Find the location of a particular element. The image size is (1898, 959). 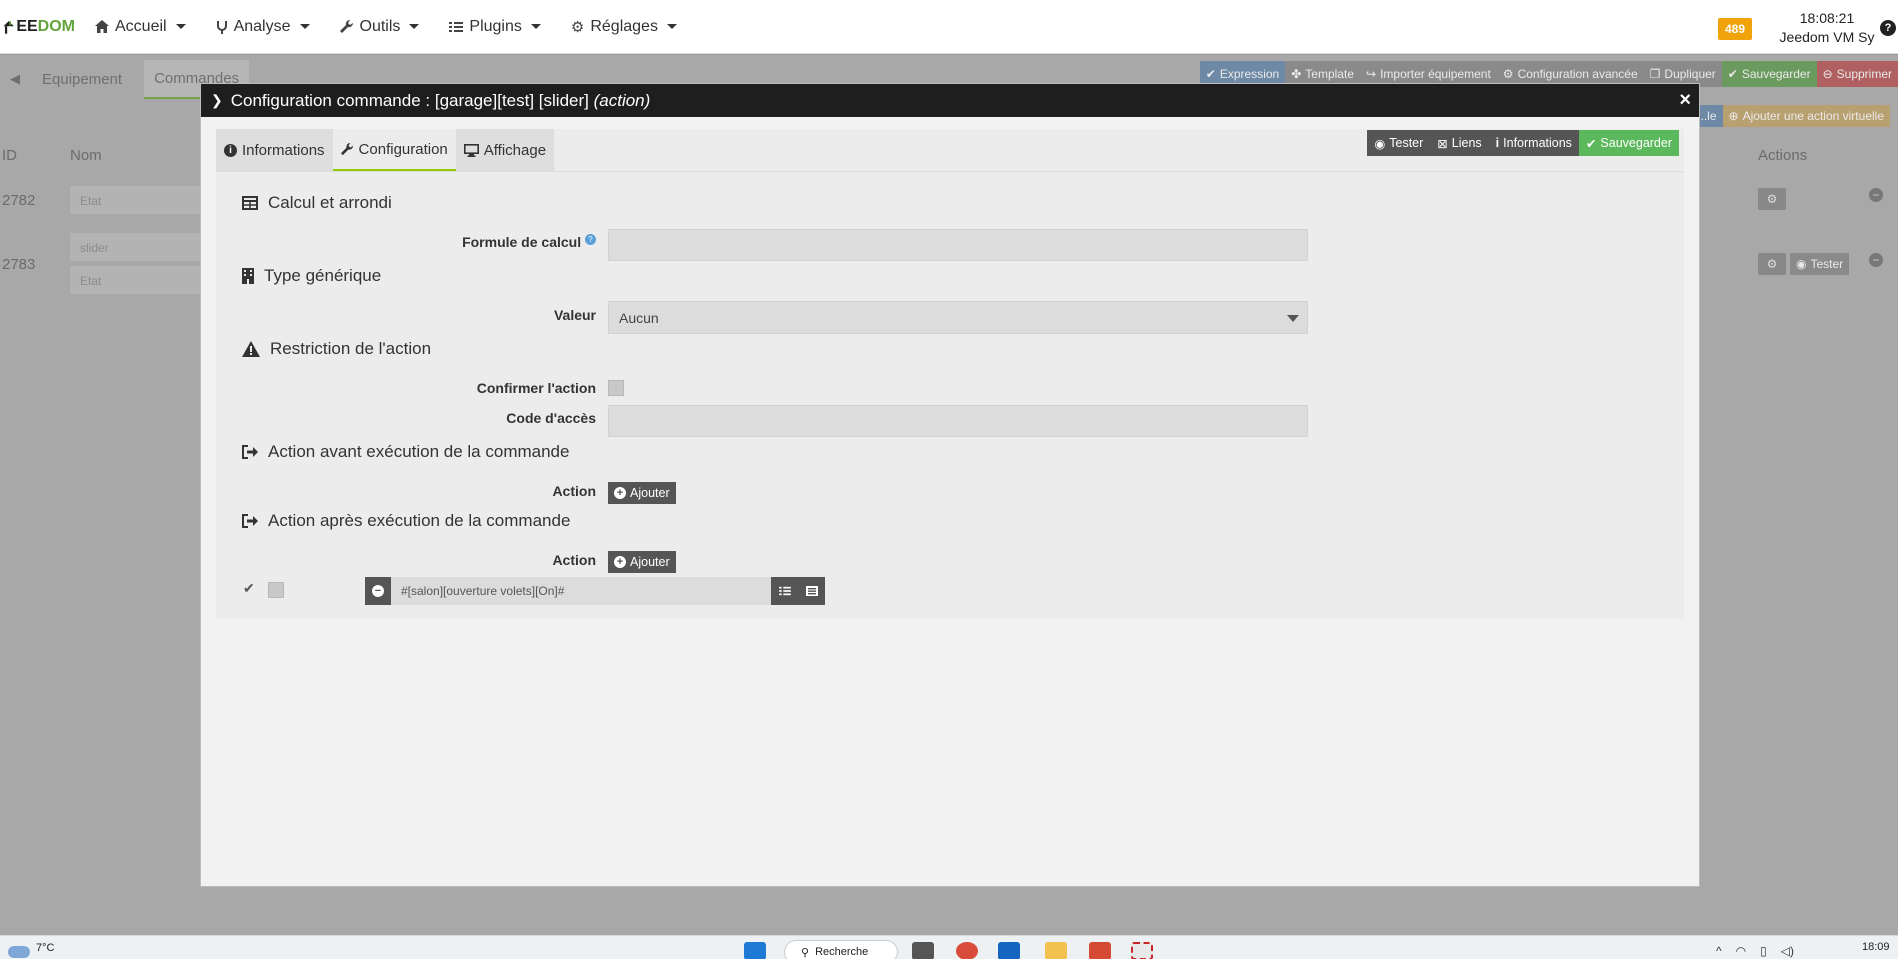

desktop-icon is located at coordinates (471, 150).